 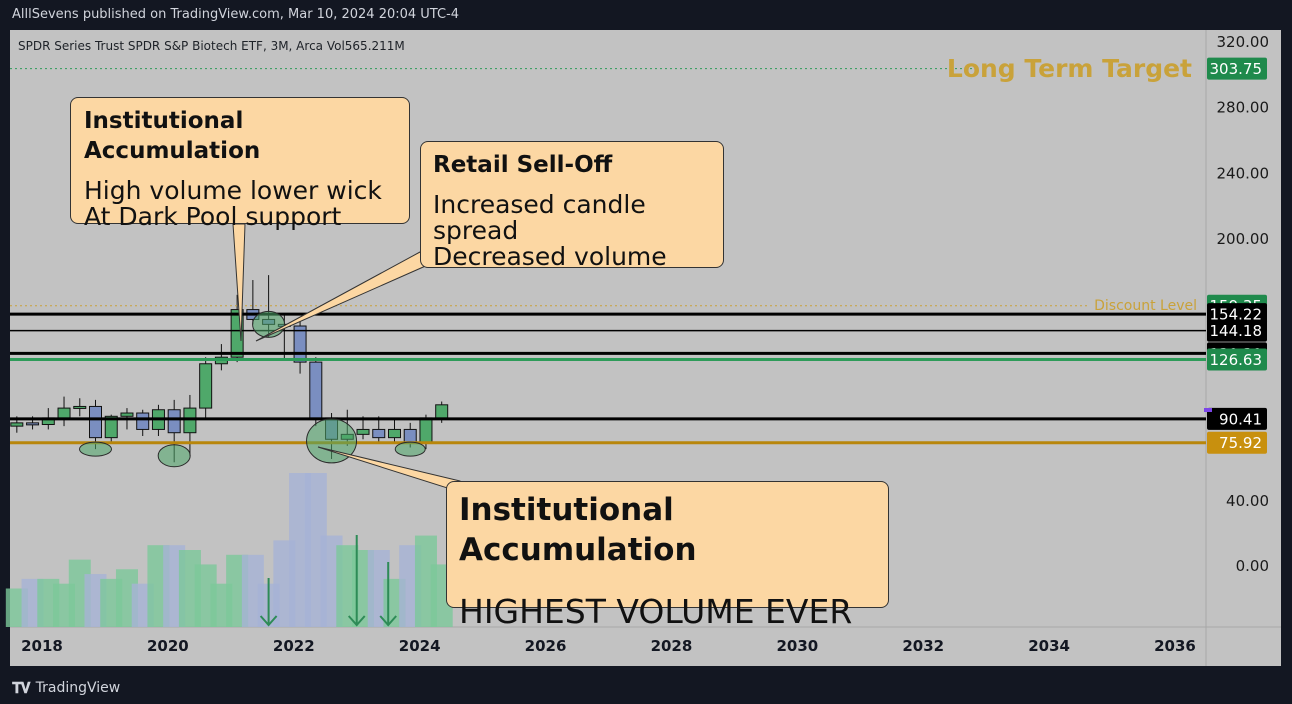 What do you see at coordinates (213, 216) in the screenshot?
I see `callout-line: At Dark Pool support` at bounding box center [213, 216].